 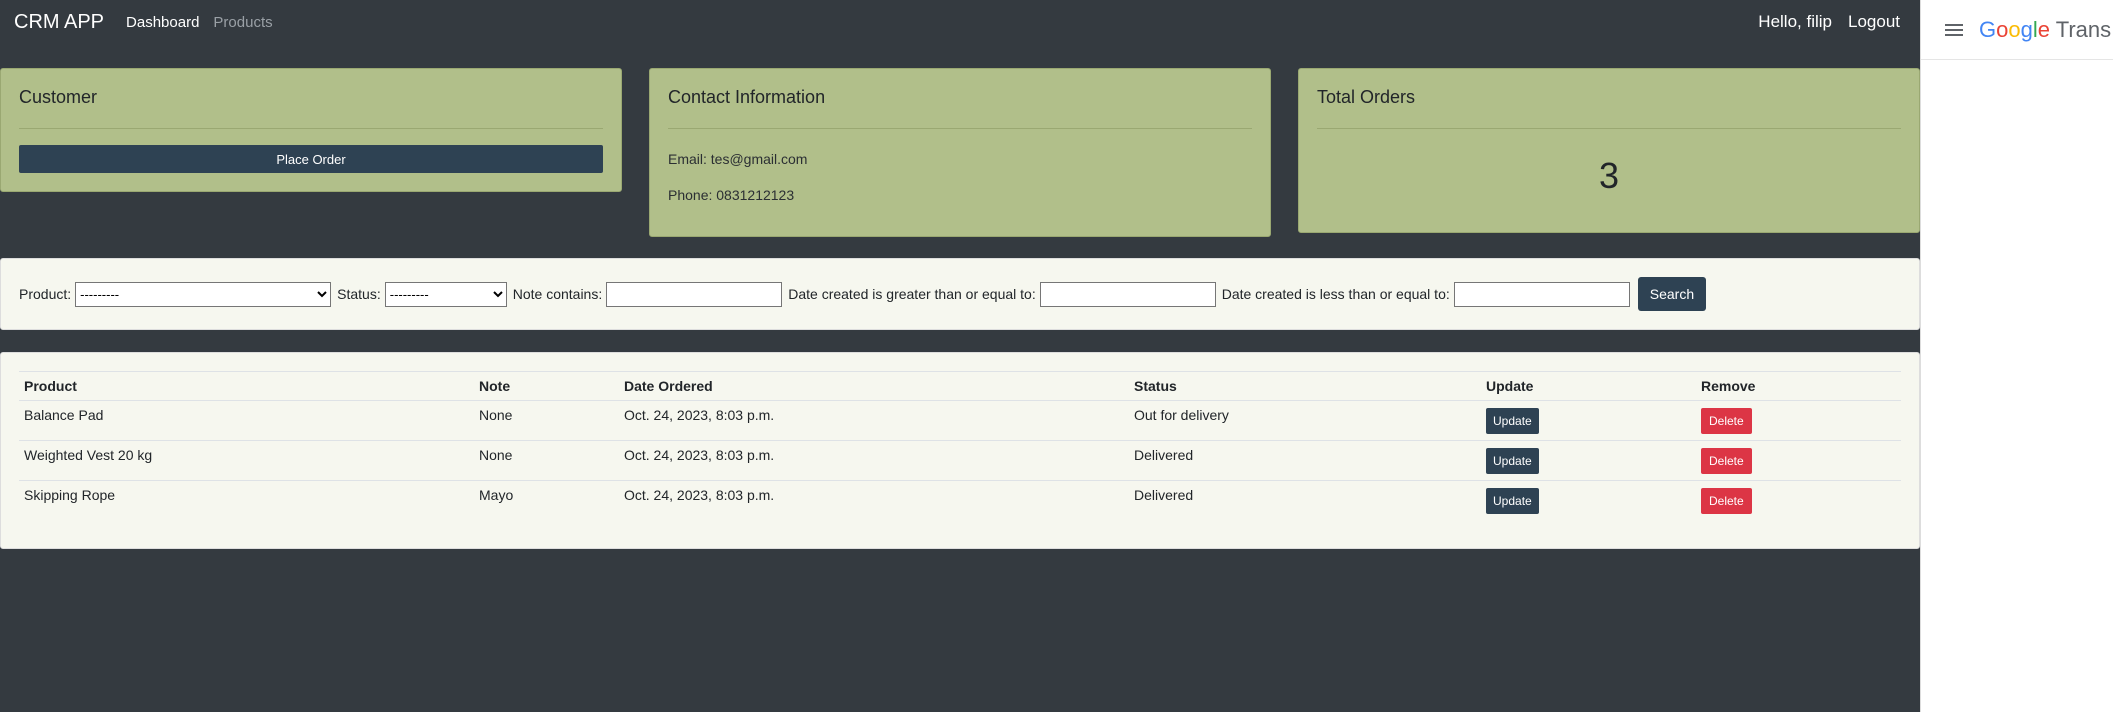 What do you see at coordinates (1609, 150) in the screenshot?
I see `total-orders-card: Total Orders 3` at bounding box center [1609, 150].